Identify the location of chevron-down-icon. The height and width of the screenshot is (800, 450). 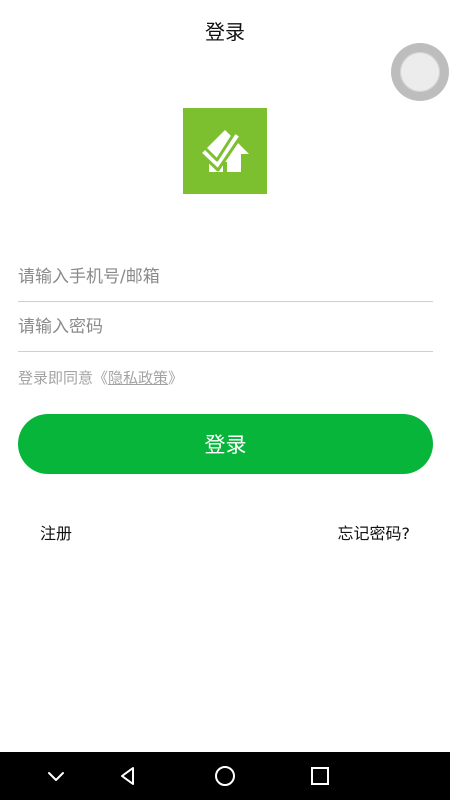
(56, 776).